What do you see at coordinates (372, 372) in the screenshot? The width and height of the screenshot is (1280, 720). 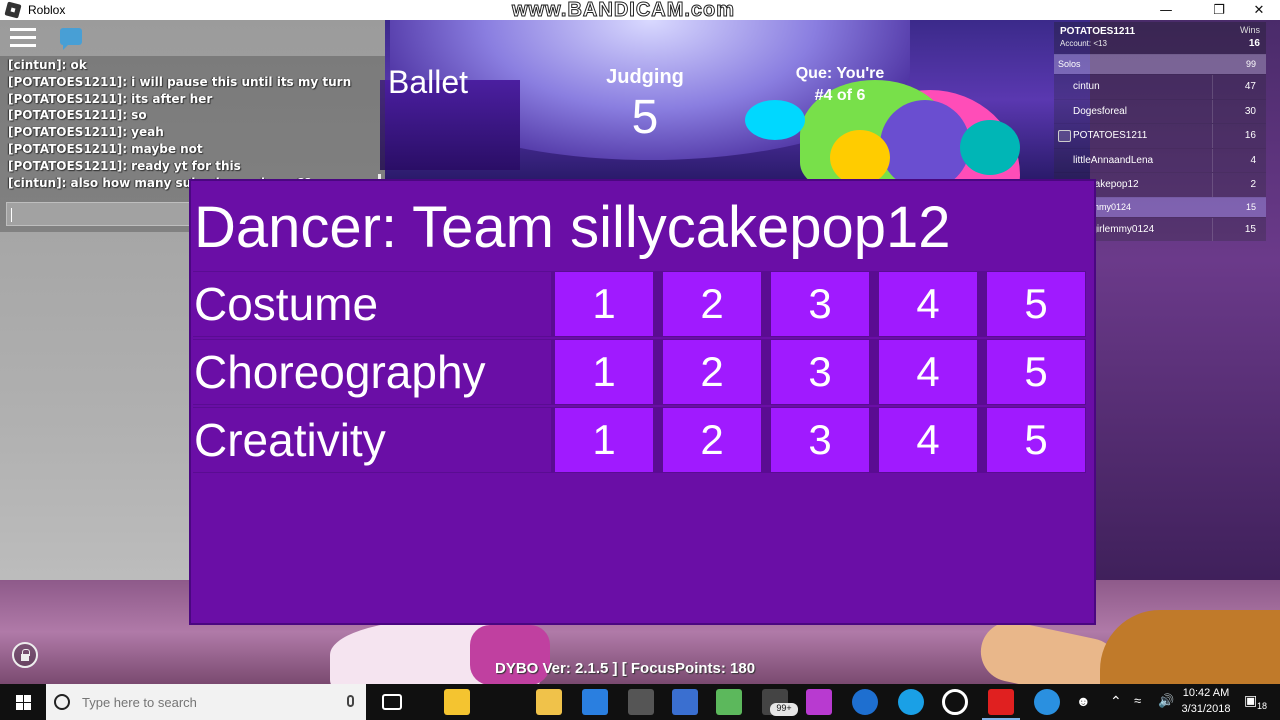 I see `criterion-label: Choreography` at bounding box center [372, 372].